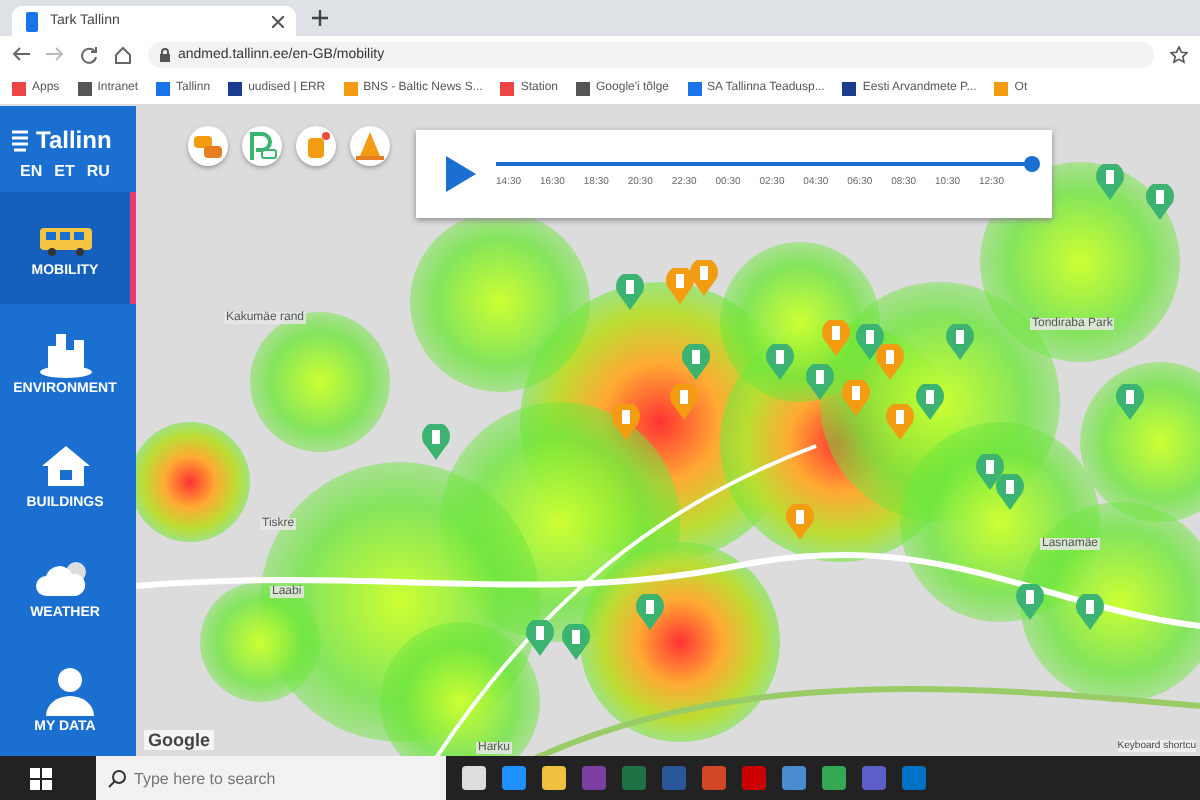  Describe the element at coordinates (123, 54) in the screenshot. I see `home-icon` at that location.